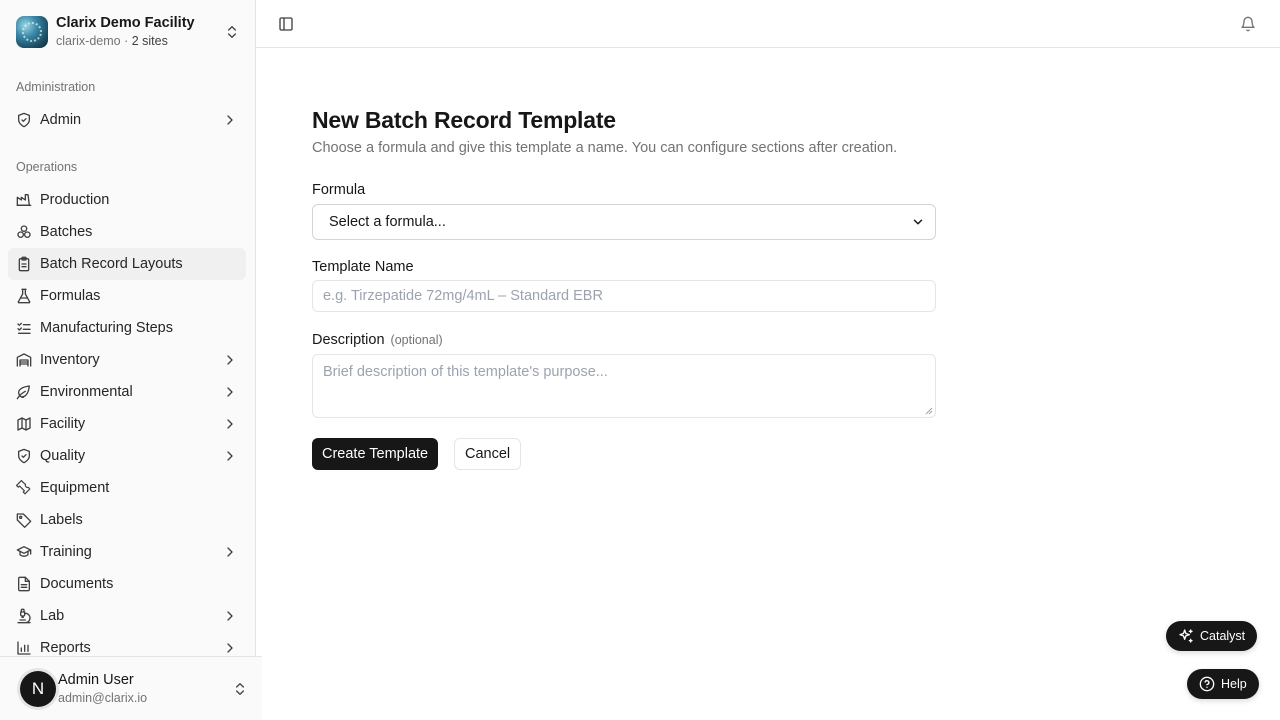  I want to click on user-name: Admin User, so click(96, 680).